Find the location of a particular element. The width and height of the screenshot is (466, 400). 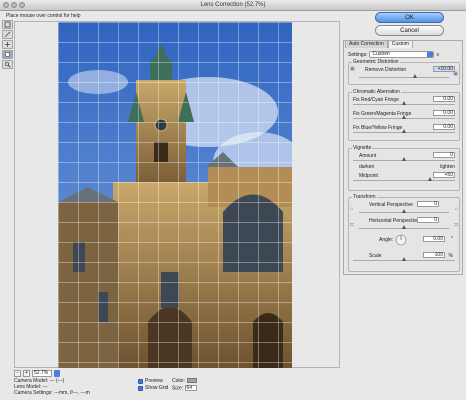

blue-yellow-slider is located at coordinates (404, 131).